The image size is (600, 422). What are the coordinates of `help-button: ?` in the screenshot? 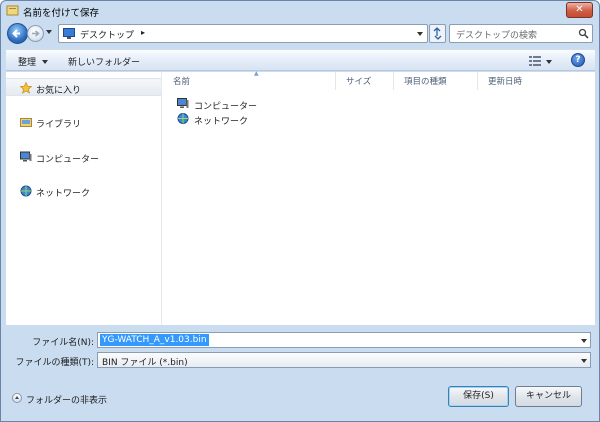 It's located at (578, 60).